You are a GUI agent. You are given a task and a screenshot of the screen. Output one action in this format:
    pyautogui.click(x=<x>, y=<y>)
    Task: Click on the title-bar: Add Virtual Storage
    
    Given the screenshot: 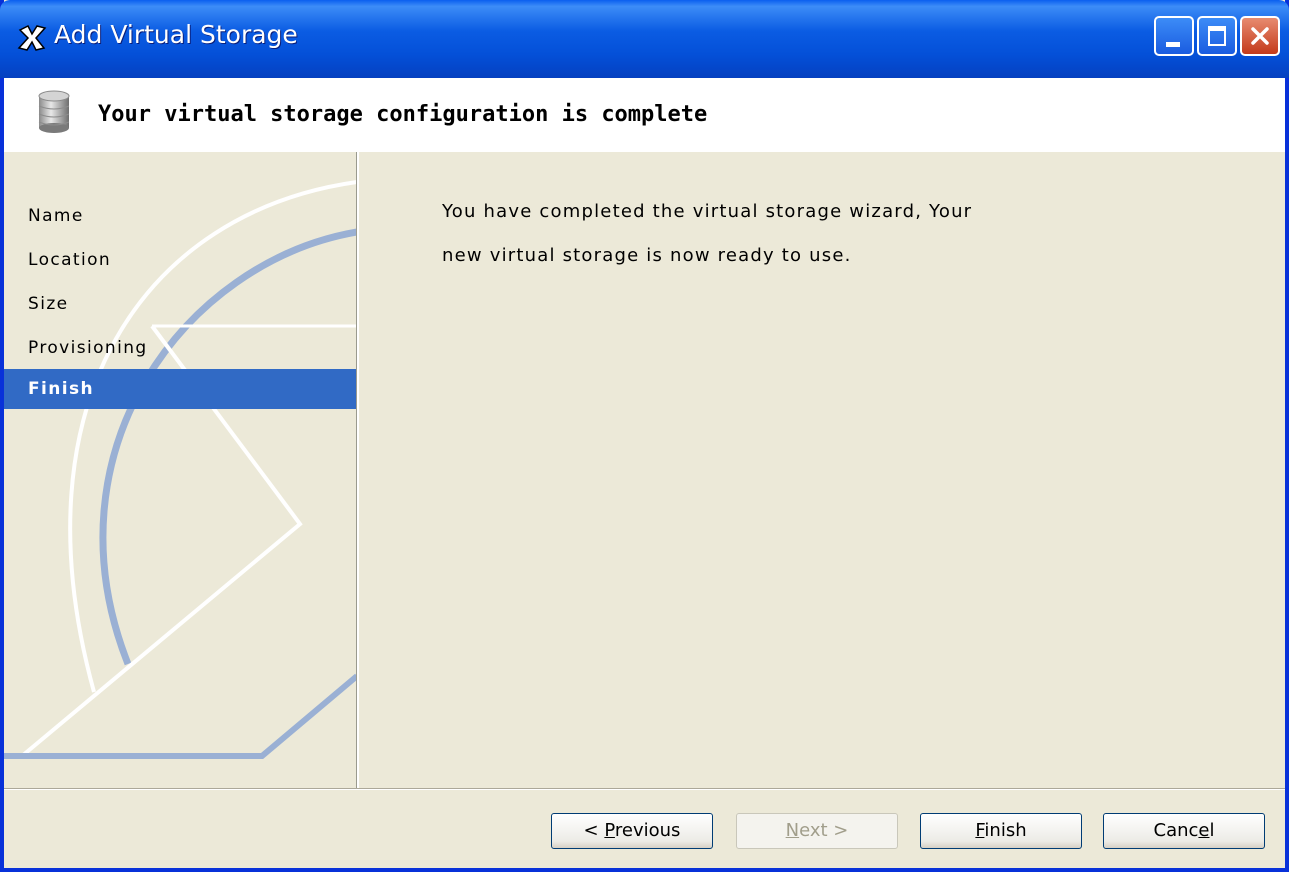 What is the action you would take?
    pyautogui.click(x=644, y=39)
    